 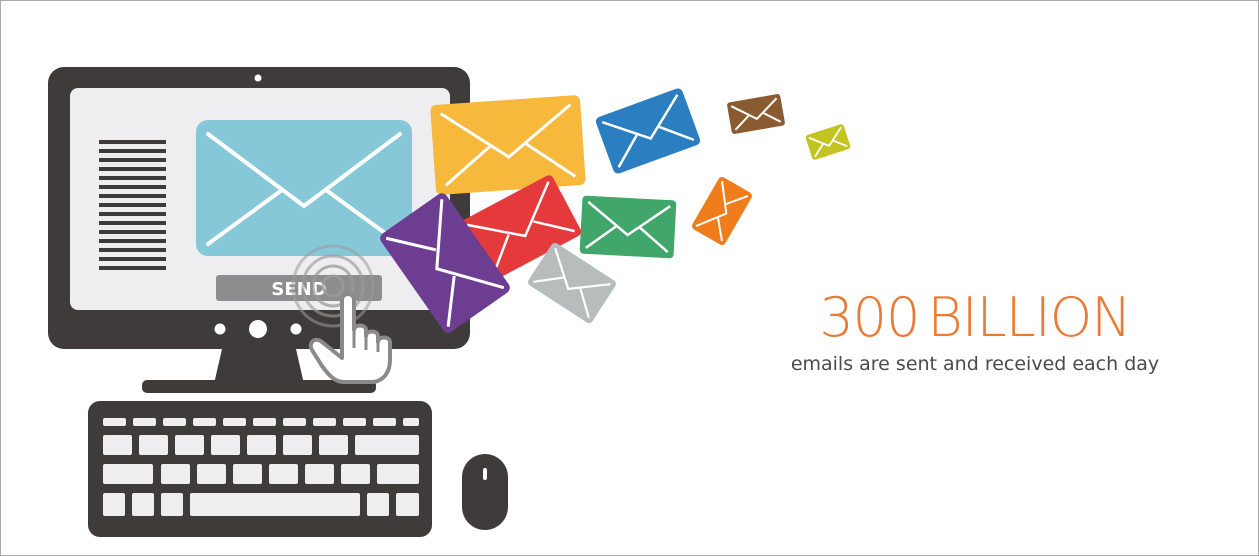 What do you see at coordinates (628, 227) in the screenshot?
I see `envelope-icon-green` at bounding box center [628, 227].